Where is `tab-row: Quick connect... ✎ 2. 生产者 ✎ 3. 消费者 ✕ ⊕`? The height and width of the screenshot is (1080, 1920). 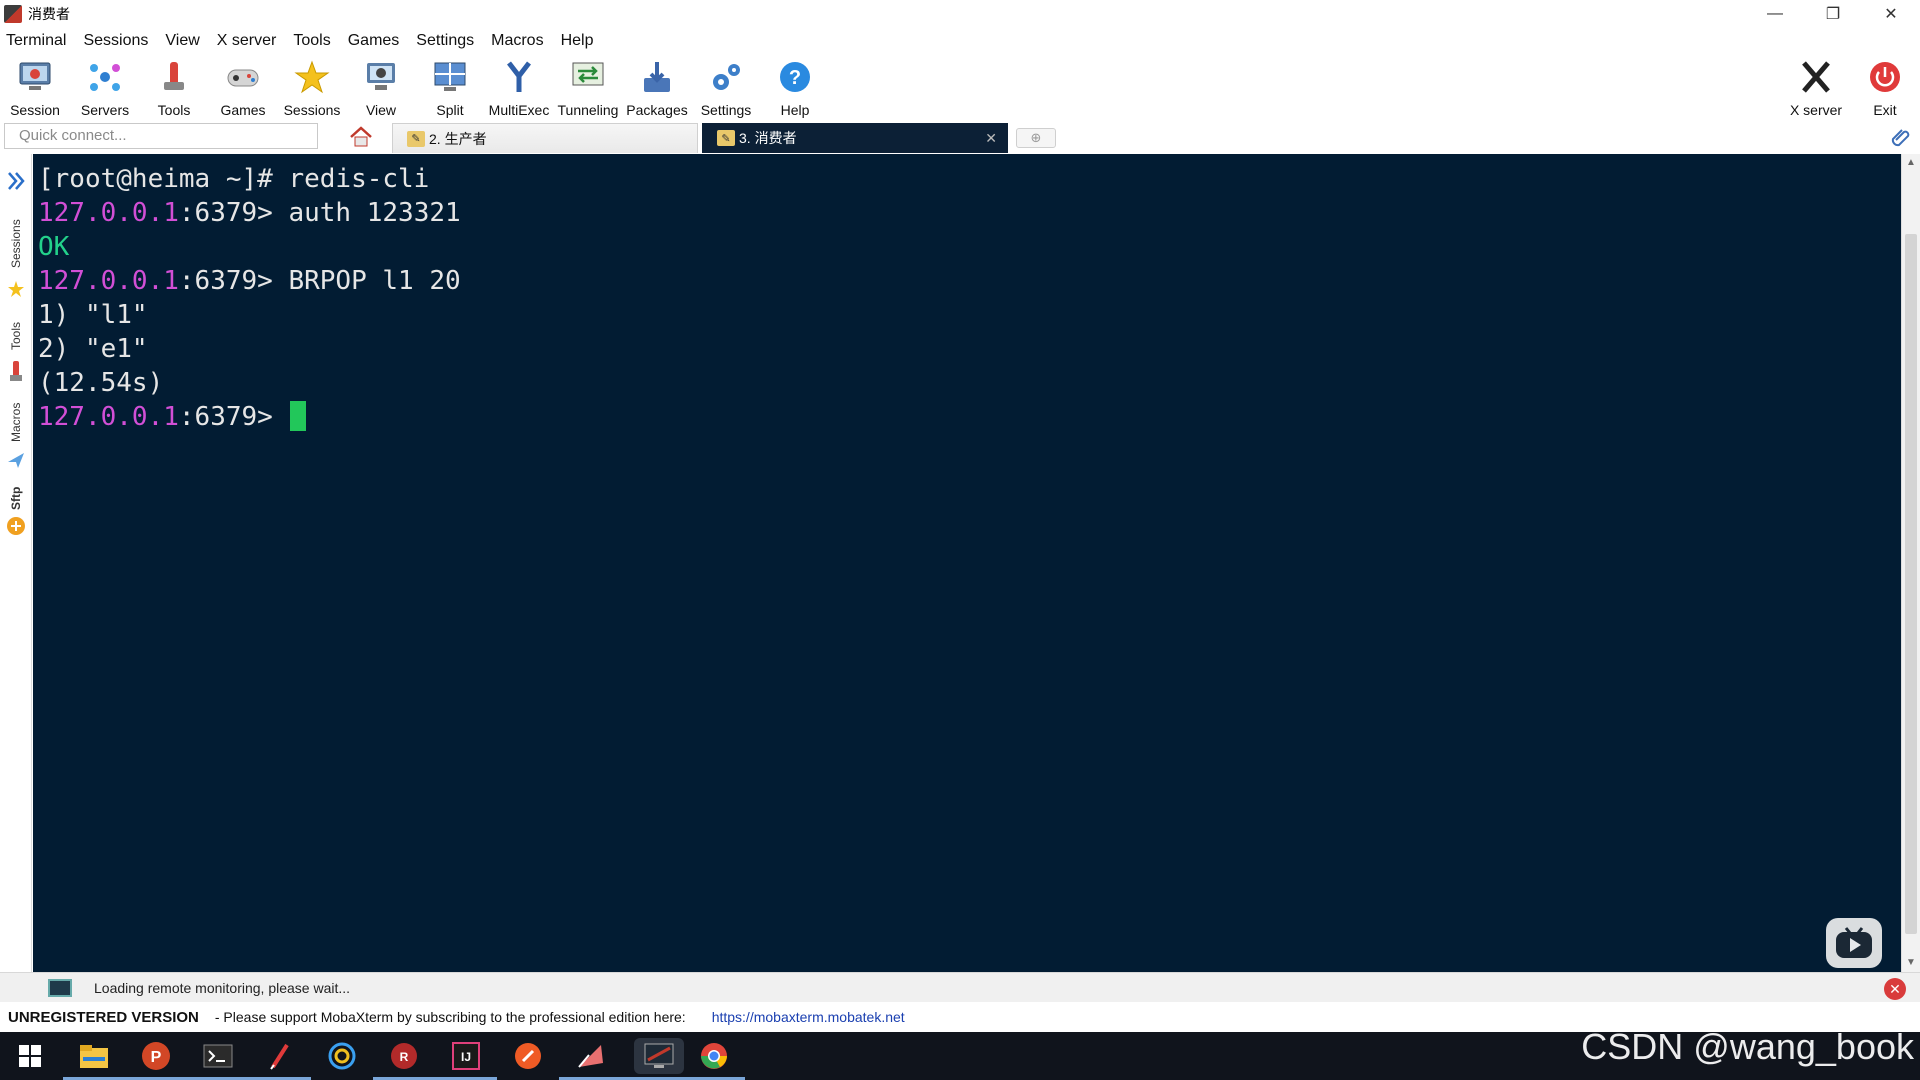
tab-row: Quick connect... ✎ 2. 生产者 ✎ 3. 消费者 ✕ ⊕ is located at coordinates (960, 137).